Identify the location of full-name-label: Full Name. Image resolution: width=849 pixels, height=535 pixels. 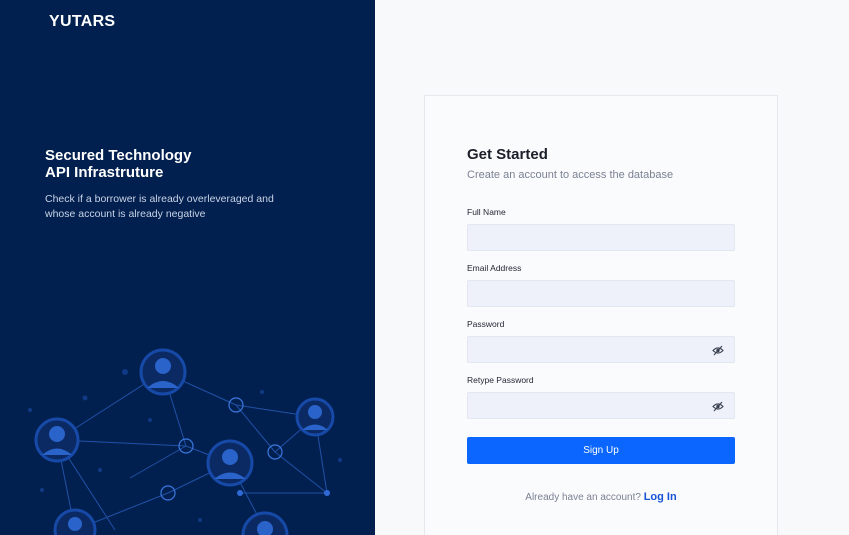
(486, 212).